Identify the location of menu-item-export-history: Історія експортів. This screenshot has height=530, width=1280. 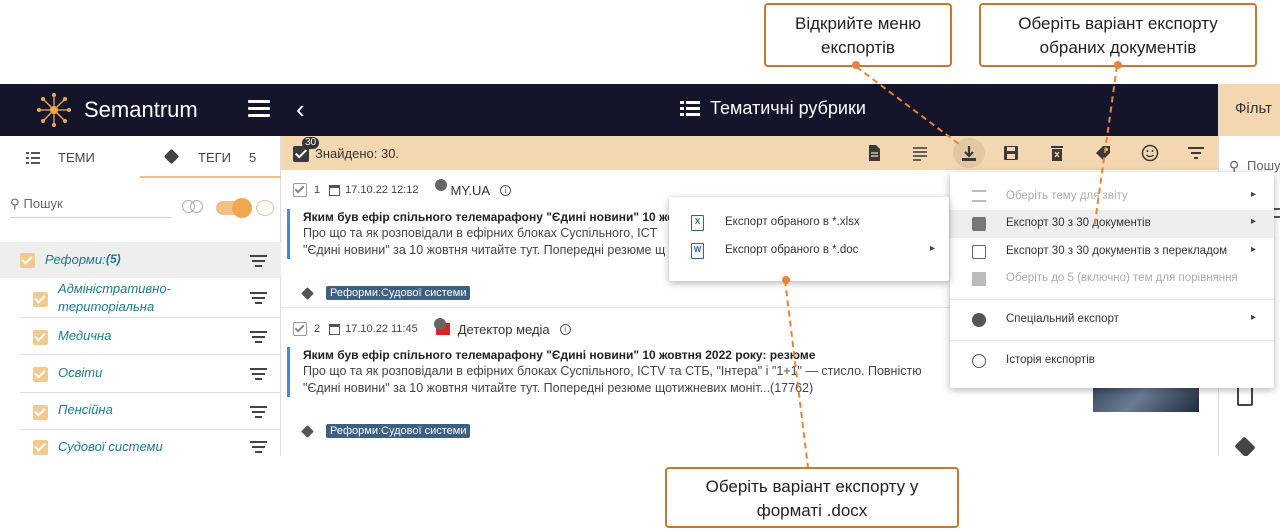
(1112, 361).